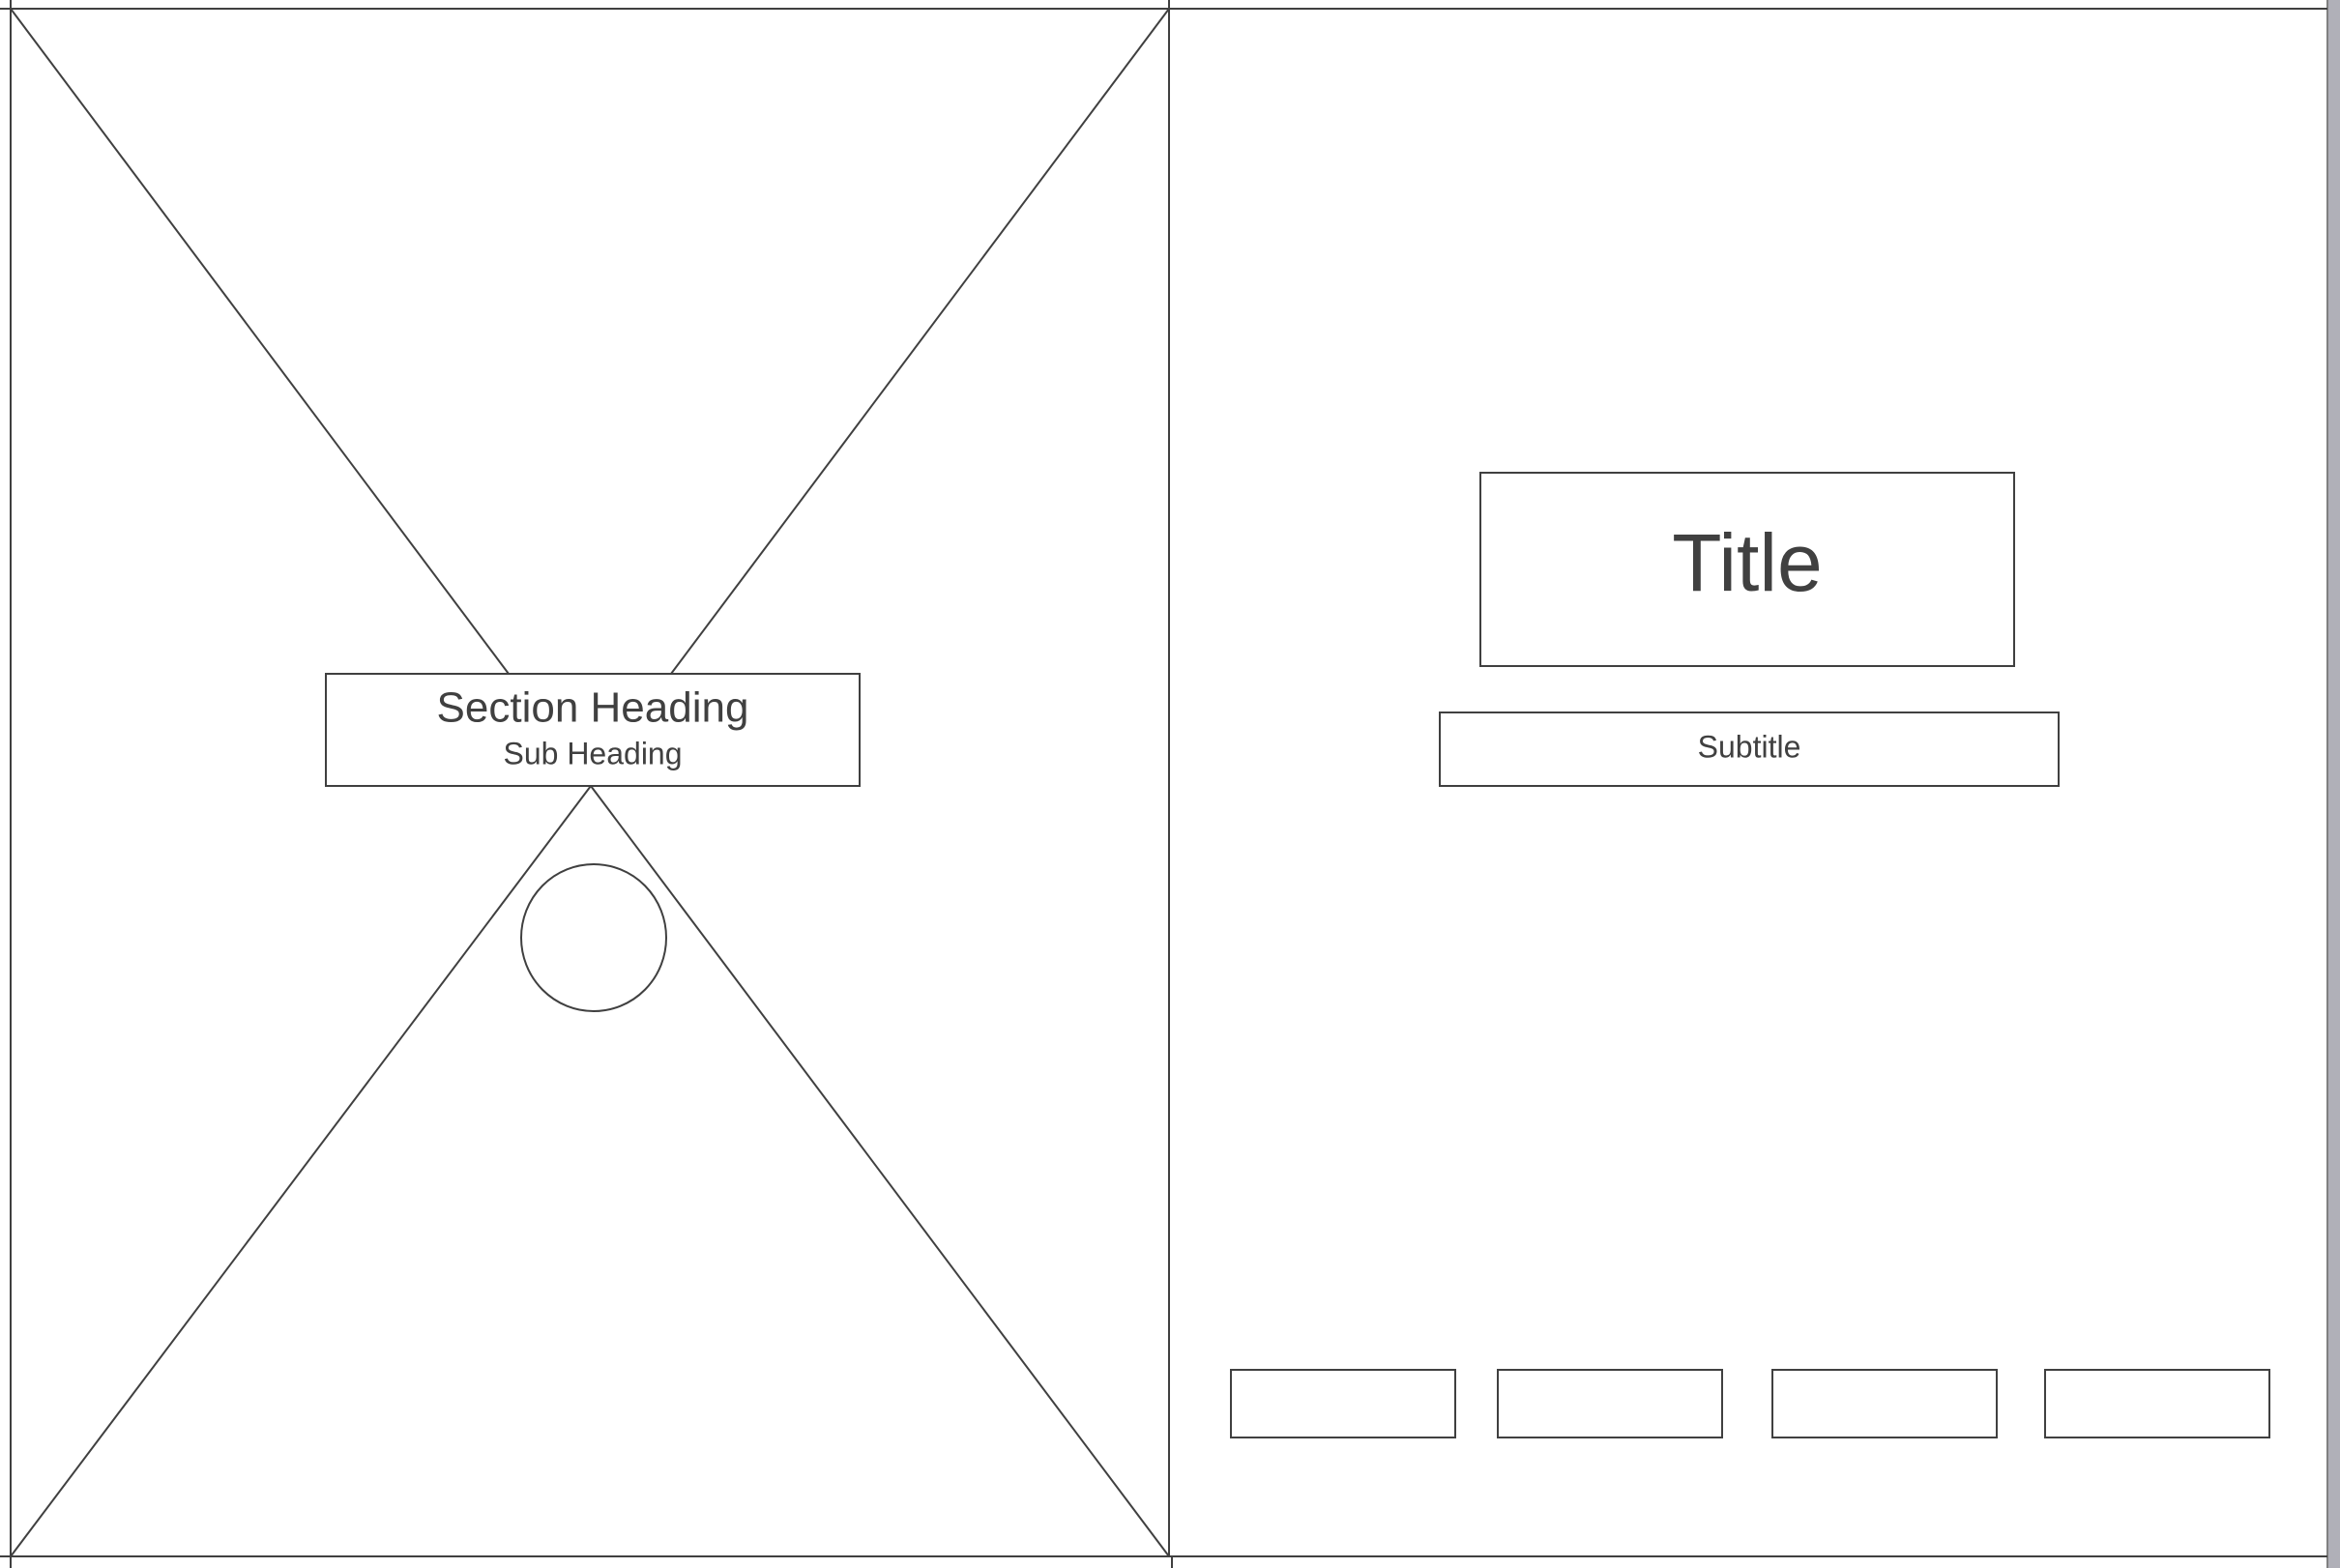 The height and width of the screenshot is (1568, 2340). I want to click on diagonal-top-right, so click(920, 341).